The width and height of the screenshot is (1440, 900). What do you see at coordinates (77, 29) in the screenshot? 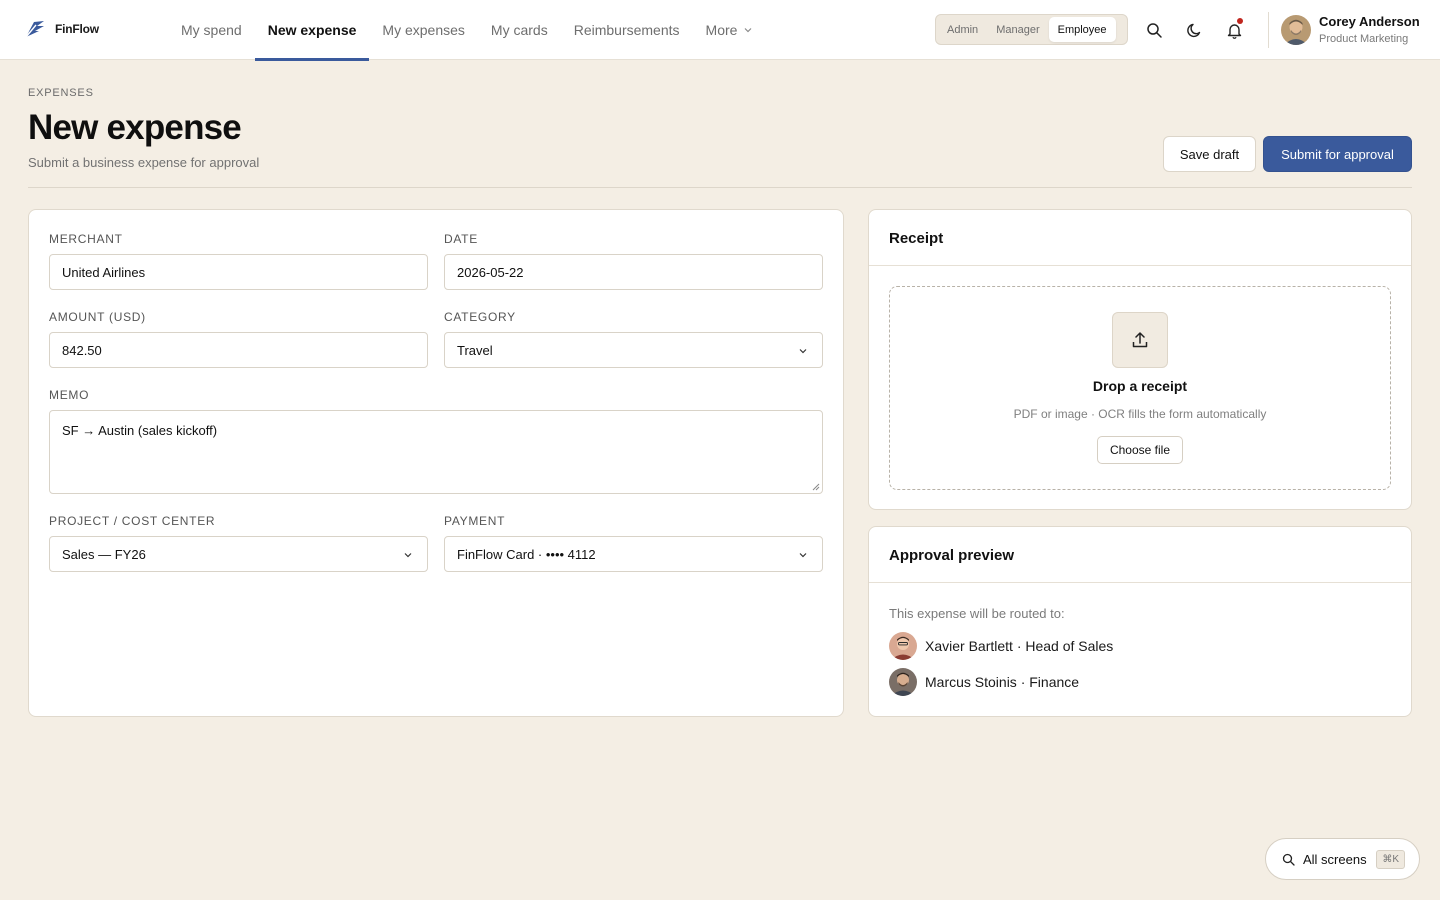
I see `app-name: FinFlow` at bounding box center [77, 29].